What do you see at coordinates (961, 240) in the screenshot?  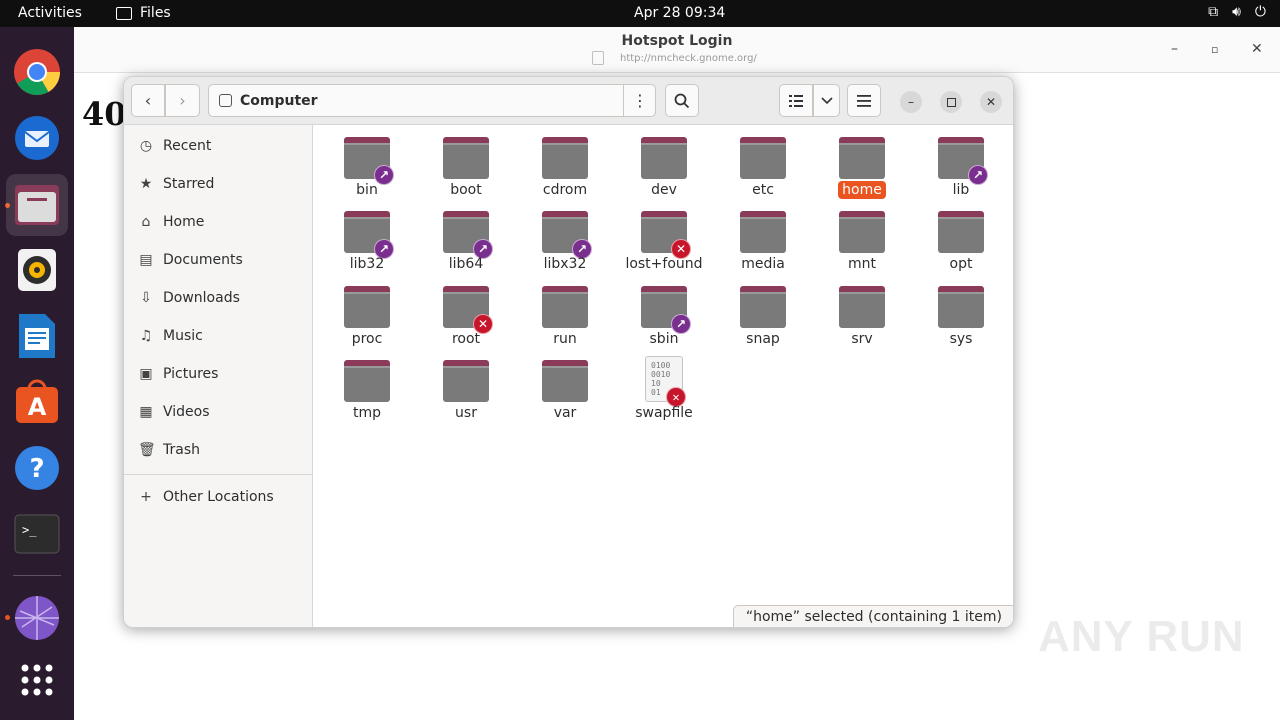 I see `folder-item: opt` at bounding box center [961, 240].